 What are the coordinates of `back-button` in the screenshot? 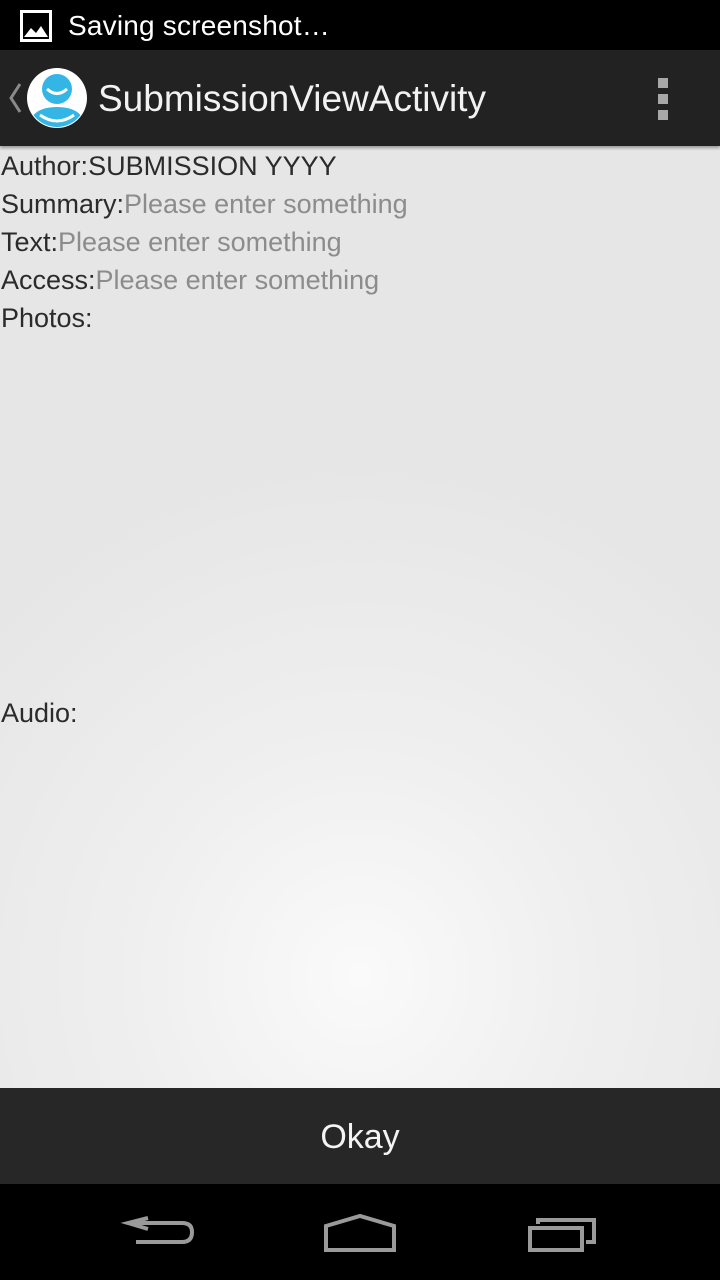 It's located at (160, 1232).